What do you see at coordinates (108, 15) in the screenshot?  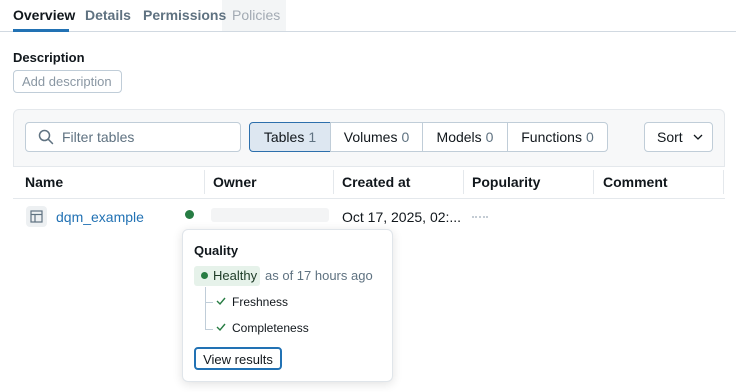 I see `tab-details: Details` at bounding box center [108, 15].